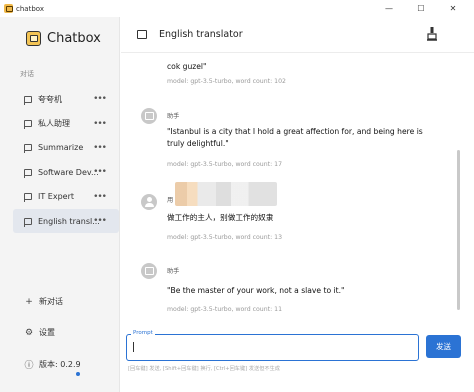  What do you see at coordinates (458, 230) in the screenshot?
I see `scrollbar` at bounding box center [458, 230].